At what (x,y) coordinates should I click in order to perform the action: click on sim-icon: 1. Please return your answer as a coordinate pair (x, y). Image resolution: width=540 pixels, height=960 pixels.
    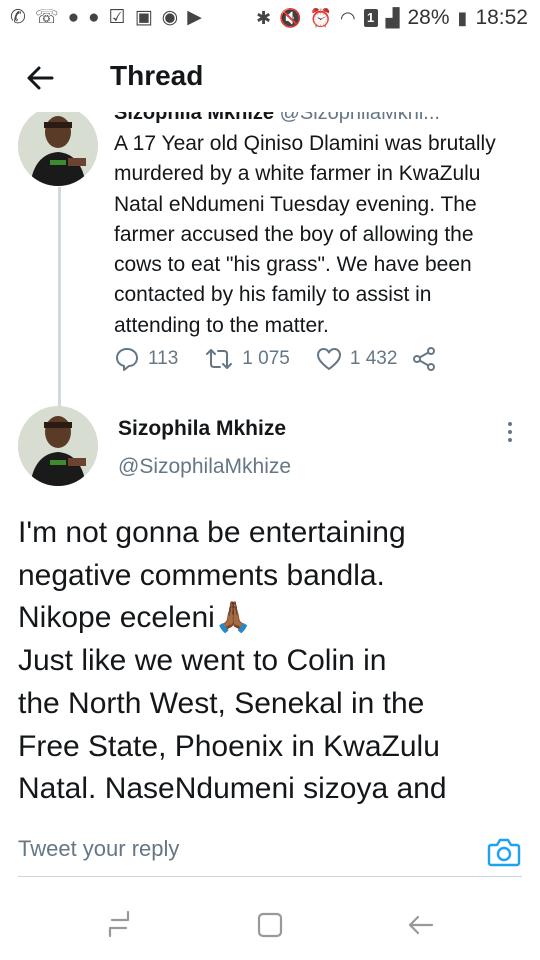
    Looking at the image, I should click on (370, 18).